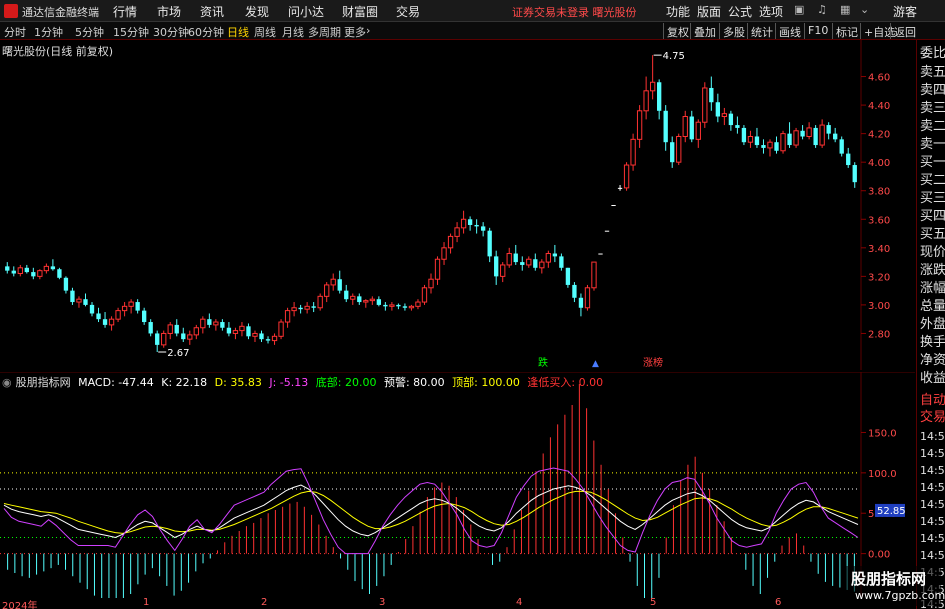 This screenshot has height=609, width=945. Describe the element at coordinates (306, 11) in the screenshot. I see `menu-wenxiaoda: 问小达` at that location.